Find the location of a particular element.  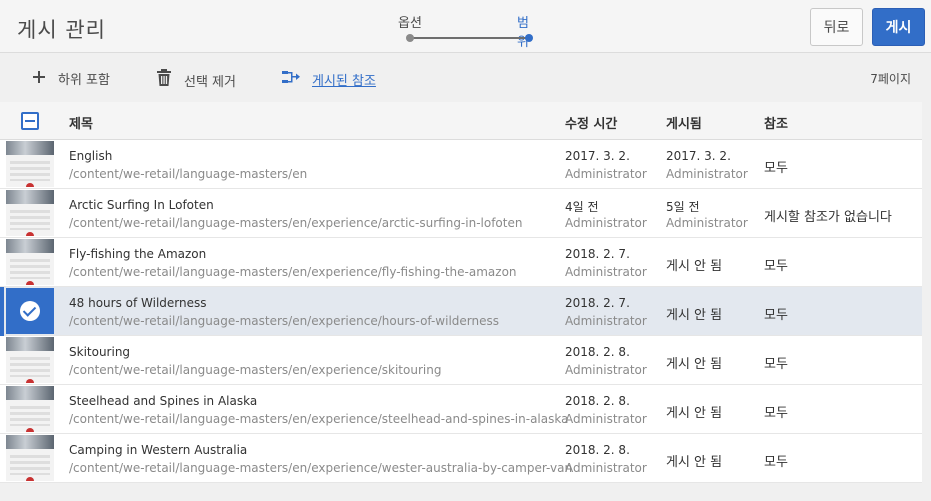

plus-icon is located at coordinates (39, 79).